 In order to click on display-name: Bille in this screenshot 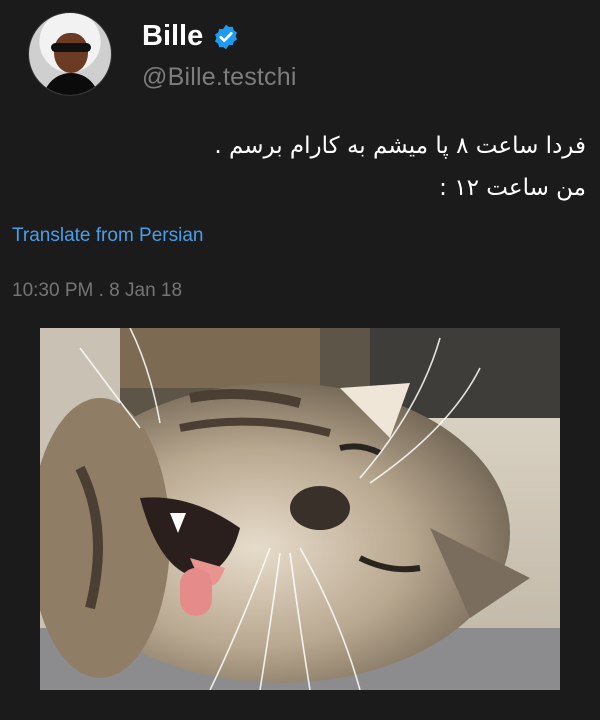, I will do `click(172, 36)`.